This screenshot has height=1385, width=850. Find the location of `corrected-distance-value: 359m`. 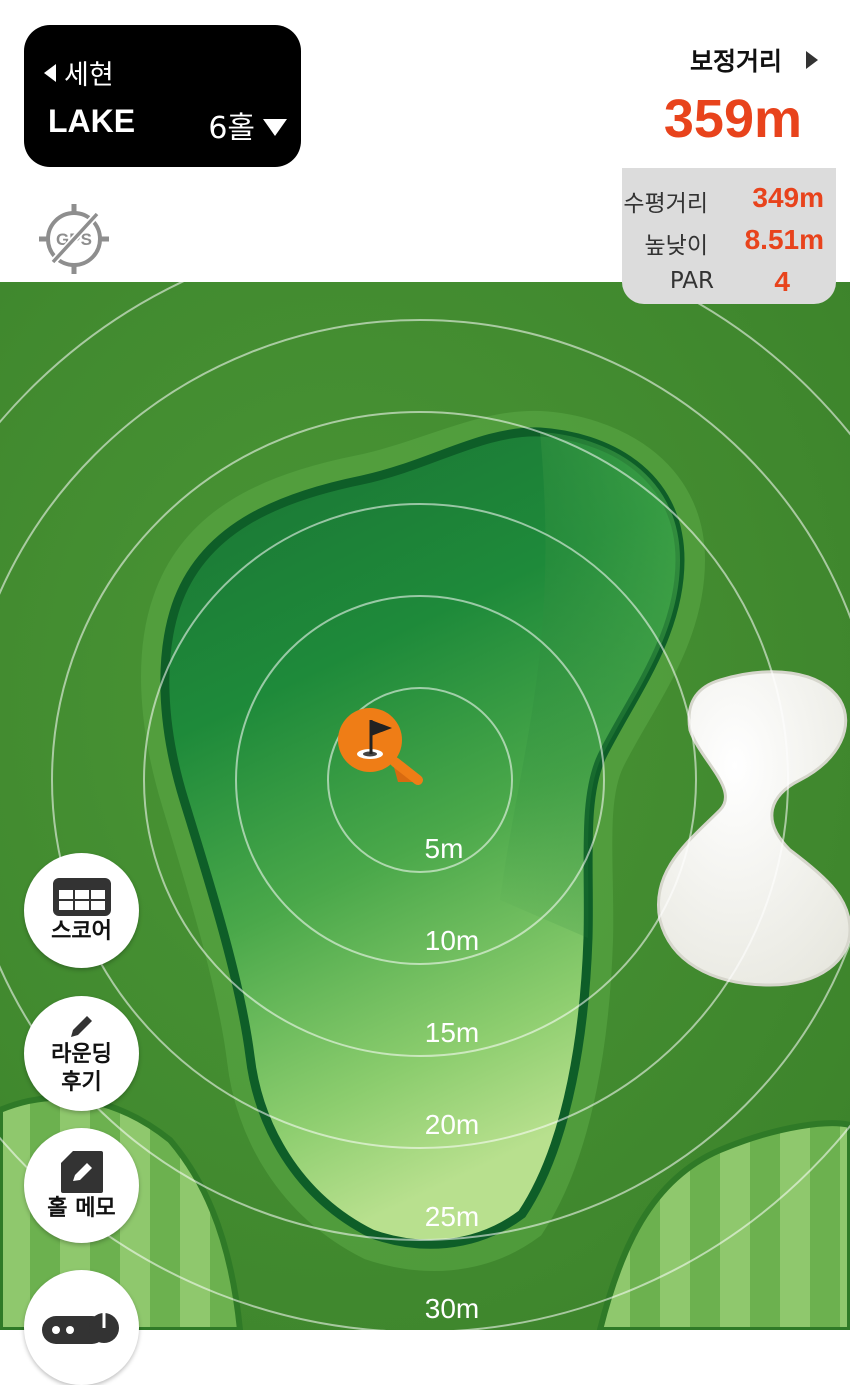

corrected-distance-value: 359m is located at coordinates (732, 119).